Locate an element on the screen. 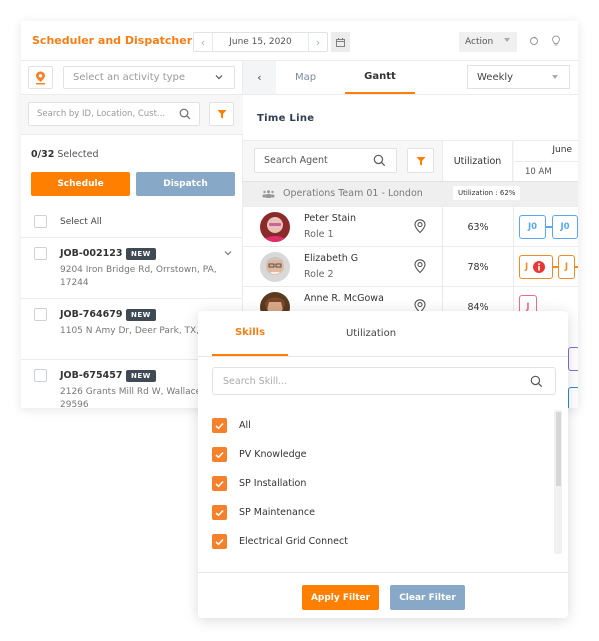 This screenshot has height=641, width=599. team-label: Operations Team 01 - London is located at coordinates (353, 193).